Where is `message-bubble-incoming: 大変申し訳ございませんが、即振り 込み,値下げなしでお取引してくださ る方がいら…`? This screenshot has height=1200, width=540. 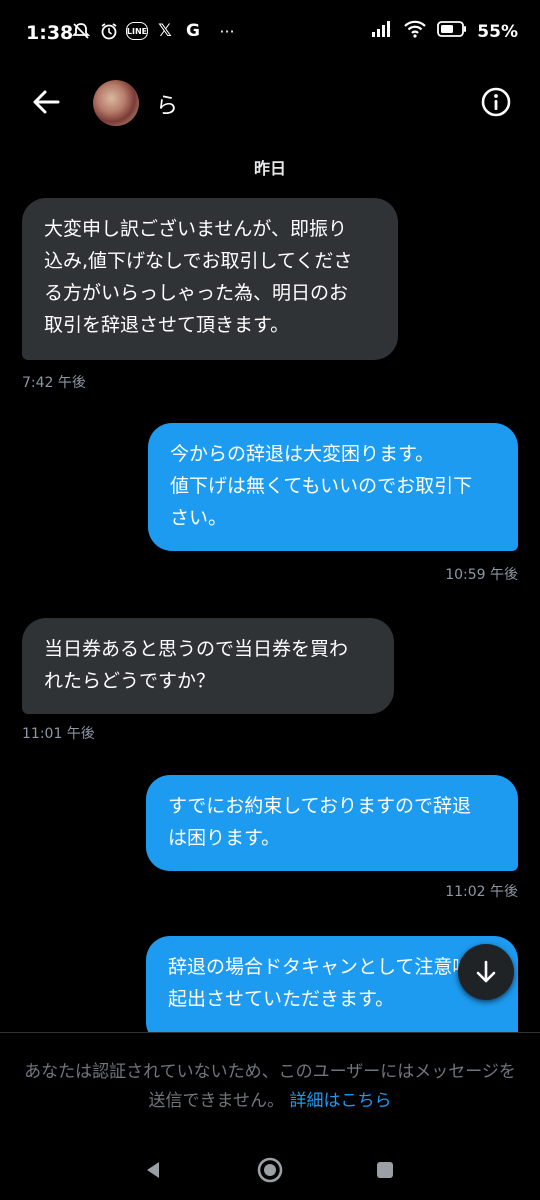
message-bubble-incoming: 大変申し訳ございませんが、即振り 込み,値下げなしでお取引してくださ る方がいら… is located at coordinates (210, 279).